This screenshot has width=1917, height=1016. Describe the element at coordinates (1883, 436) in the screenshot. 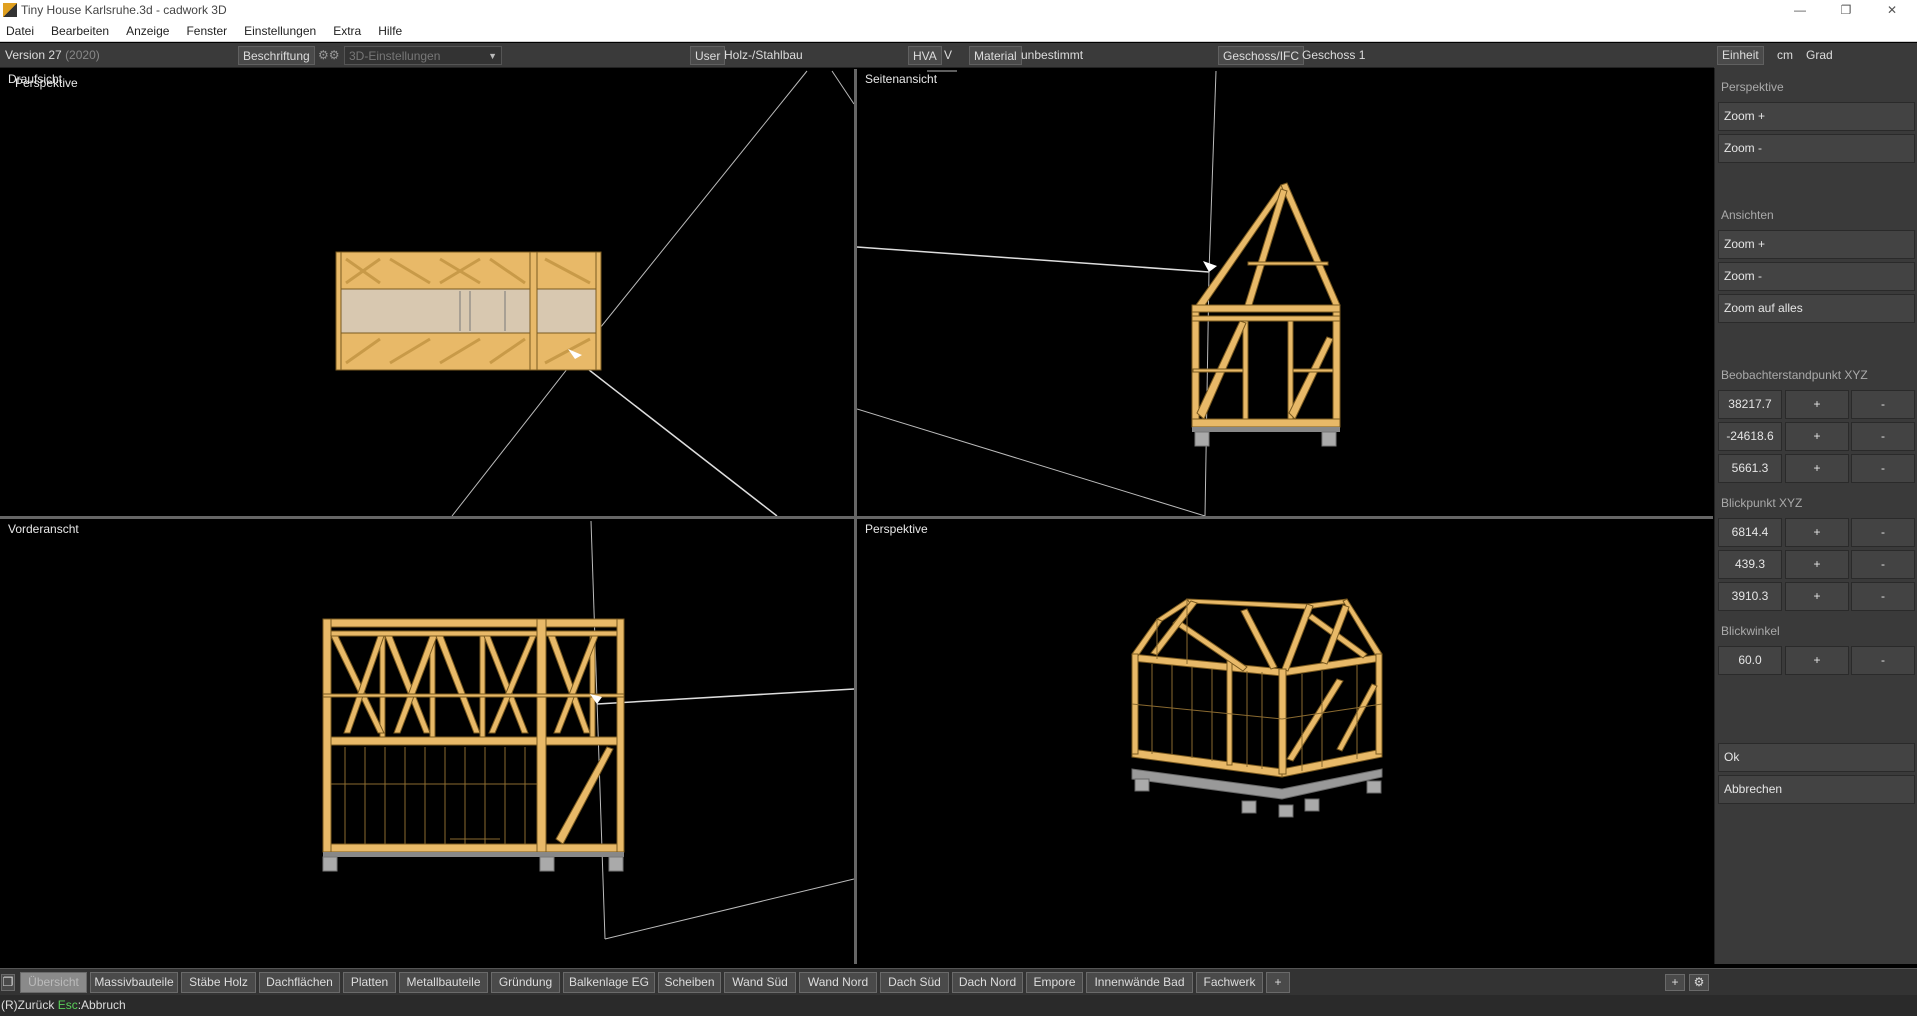

I see `beobachter-y-minus-button: -` at that location.